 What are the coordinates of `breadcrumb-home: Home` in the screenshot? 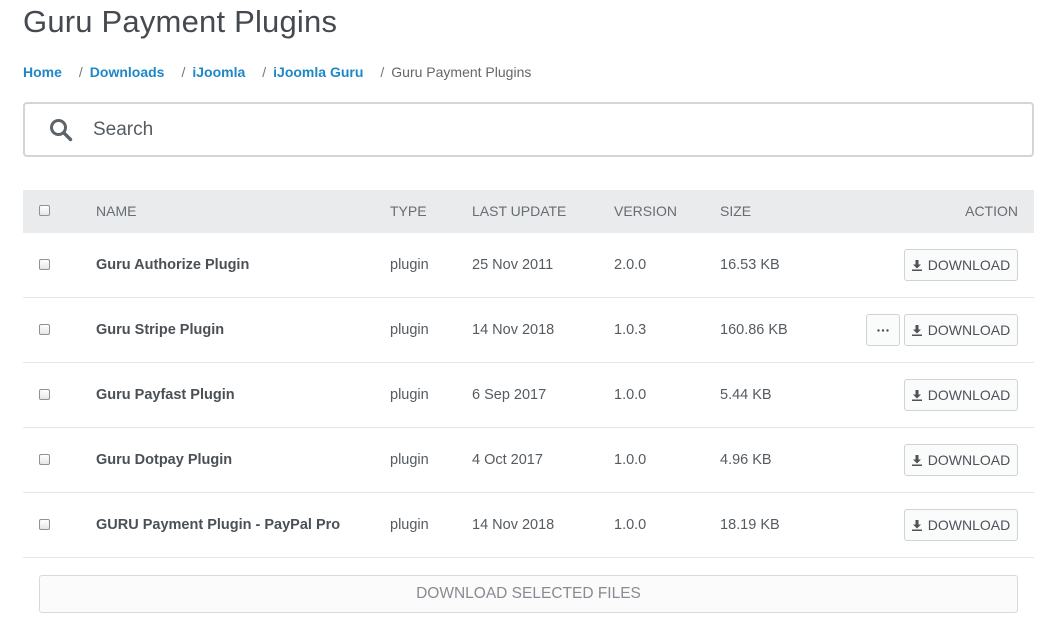 It's located at (42, 72).